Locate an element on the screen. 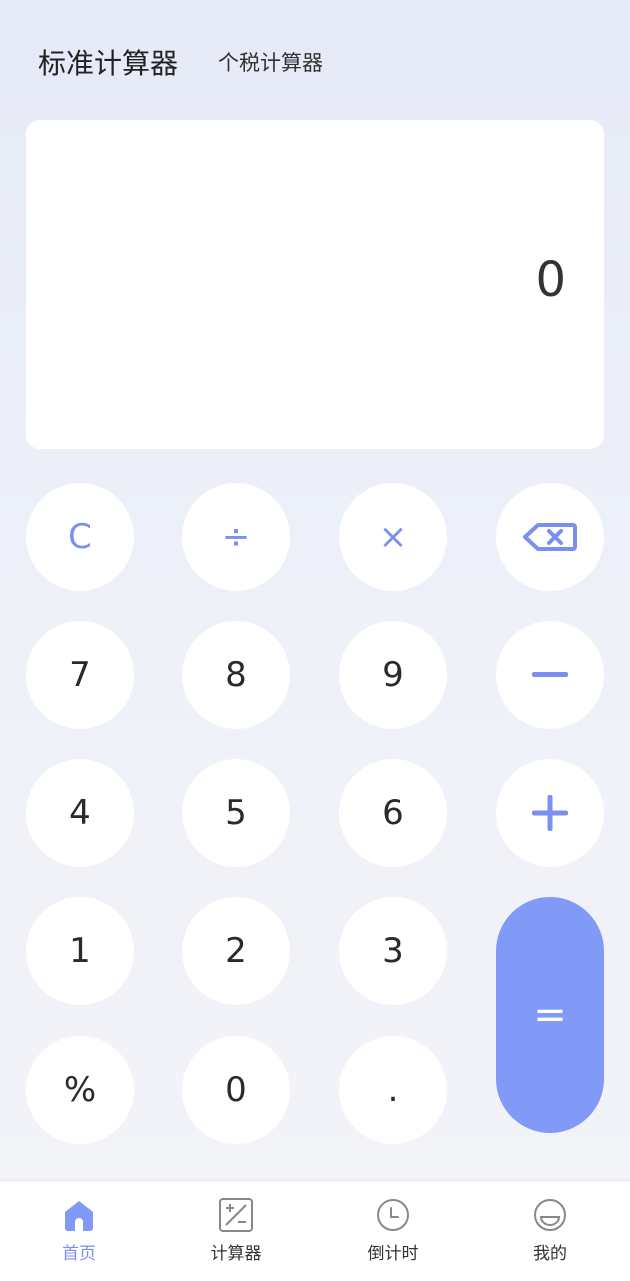 Image resolution: width=630 pixels, height=1281 pixels. nav-item-home-label: 首页 is located at coordinates (79, 1254).